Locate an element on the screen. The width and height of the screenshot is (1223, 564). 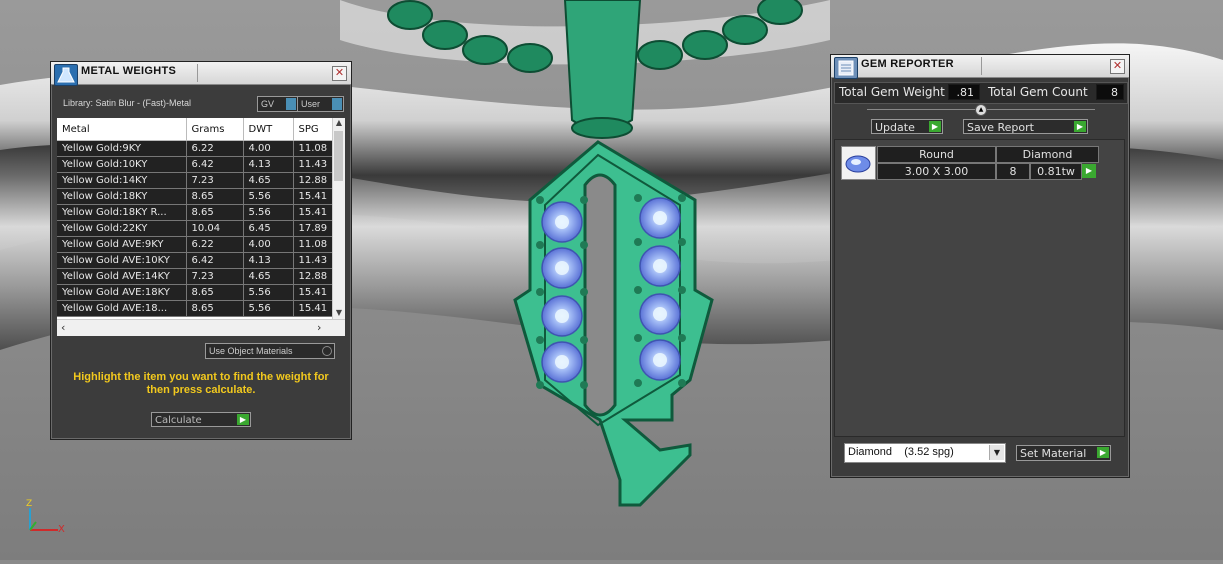
metal-cell: Yellow Gold:14KY is located at coordinates (122, 180).